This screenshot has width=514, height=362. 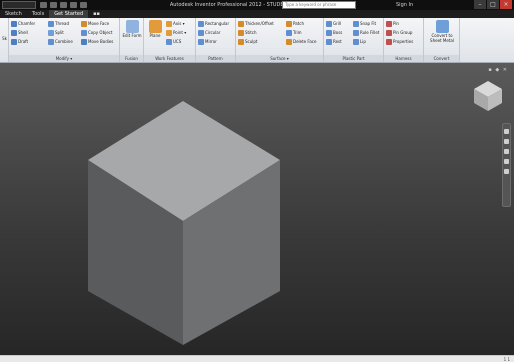 What do you see at coordinates (13, 14) in the screenshot?
I see `tab-sketch: Sketch` at bounding box center [13, 14].